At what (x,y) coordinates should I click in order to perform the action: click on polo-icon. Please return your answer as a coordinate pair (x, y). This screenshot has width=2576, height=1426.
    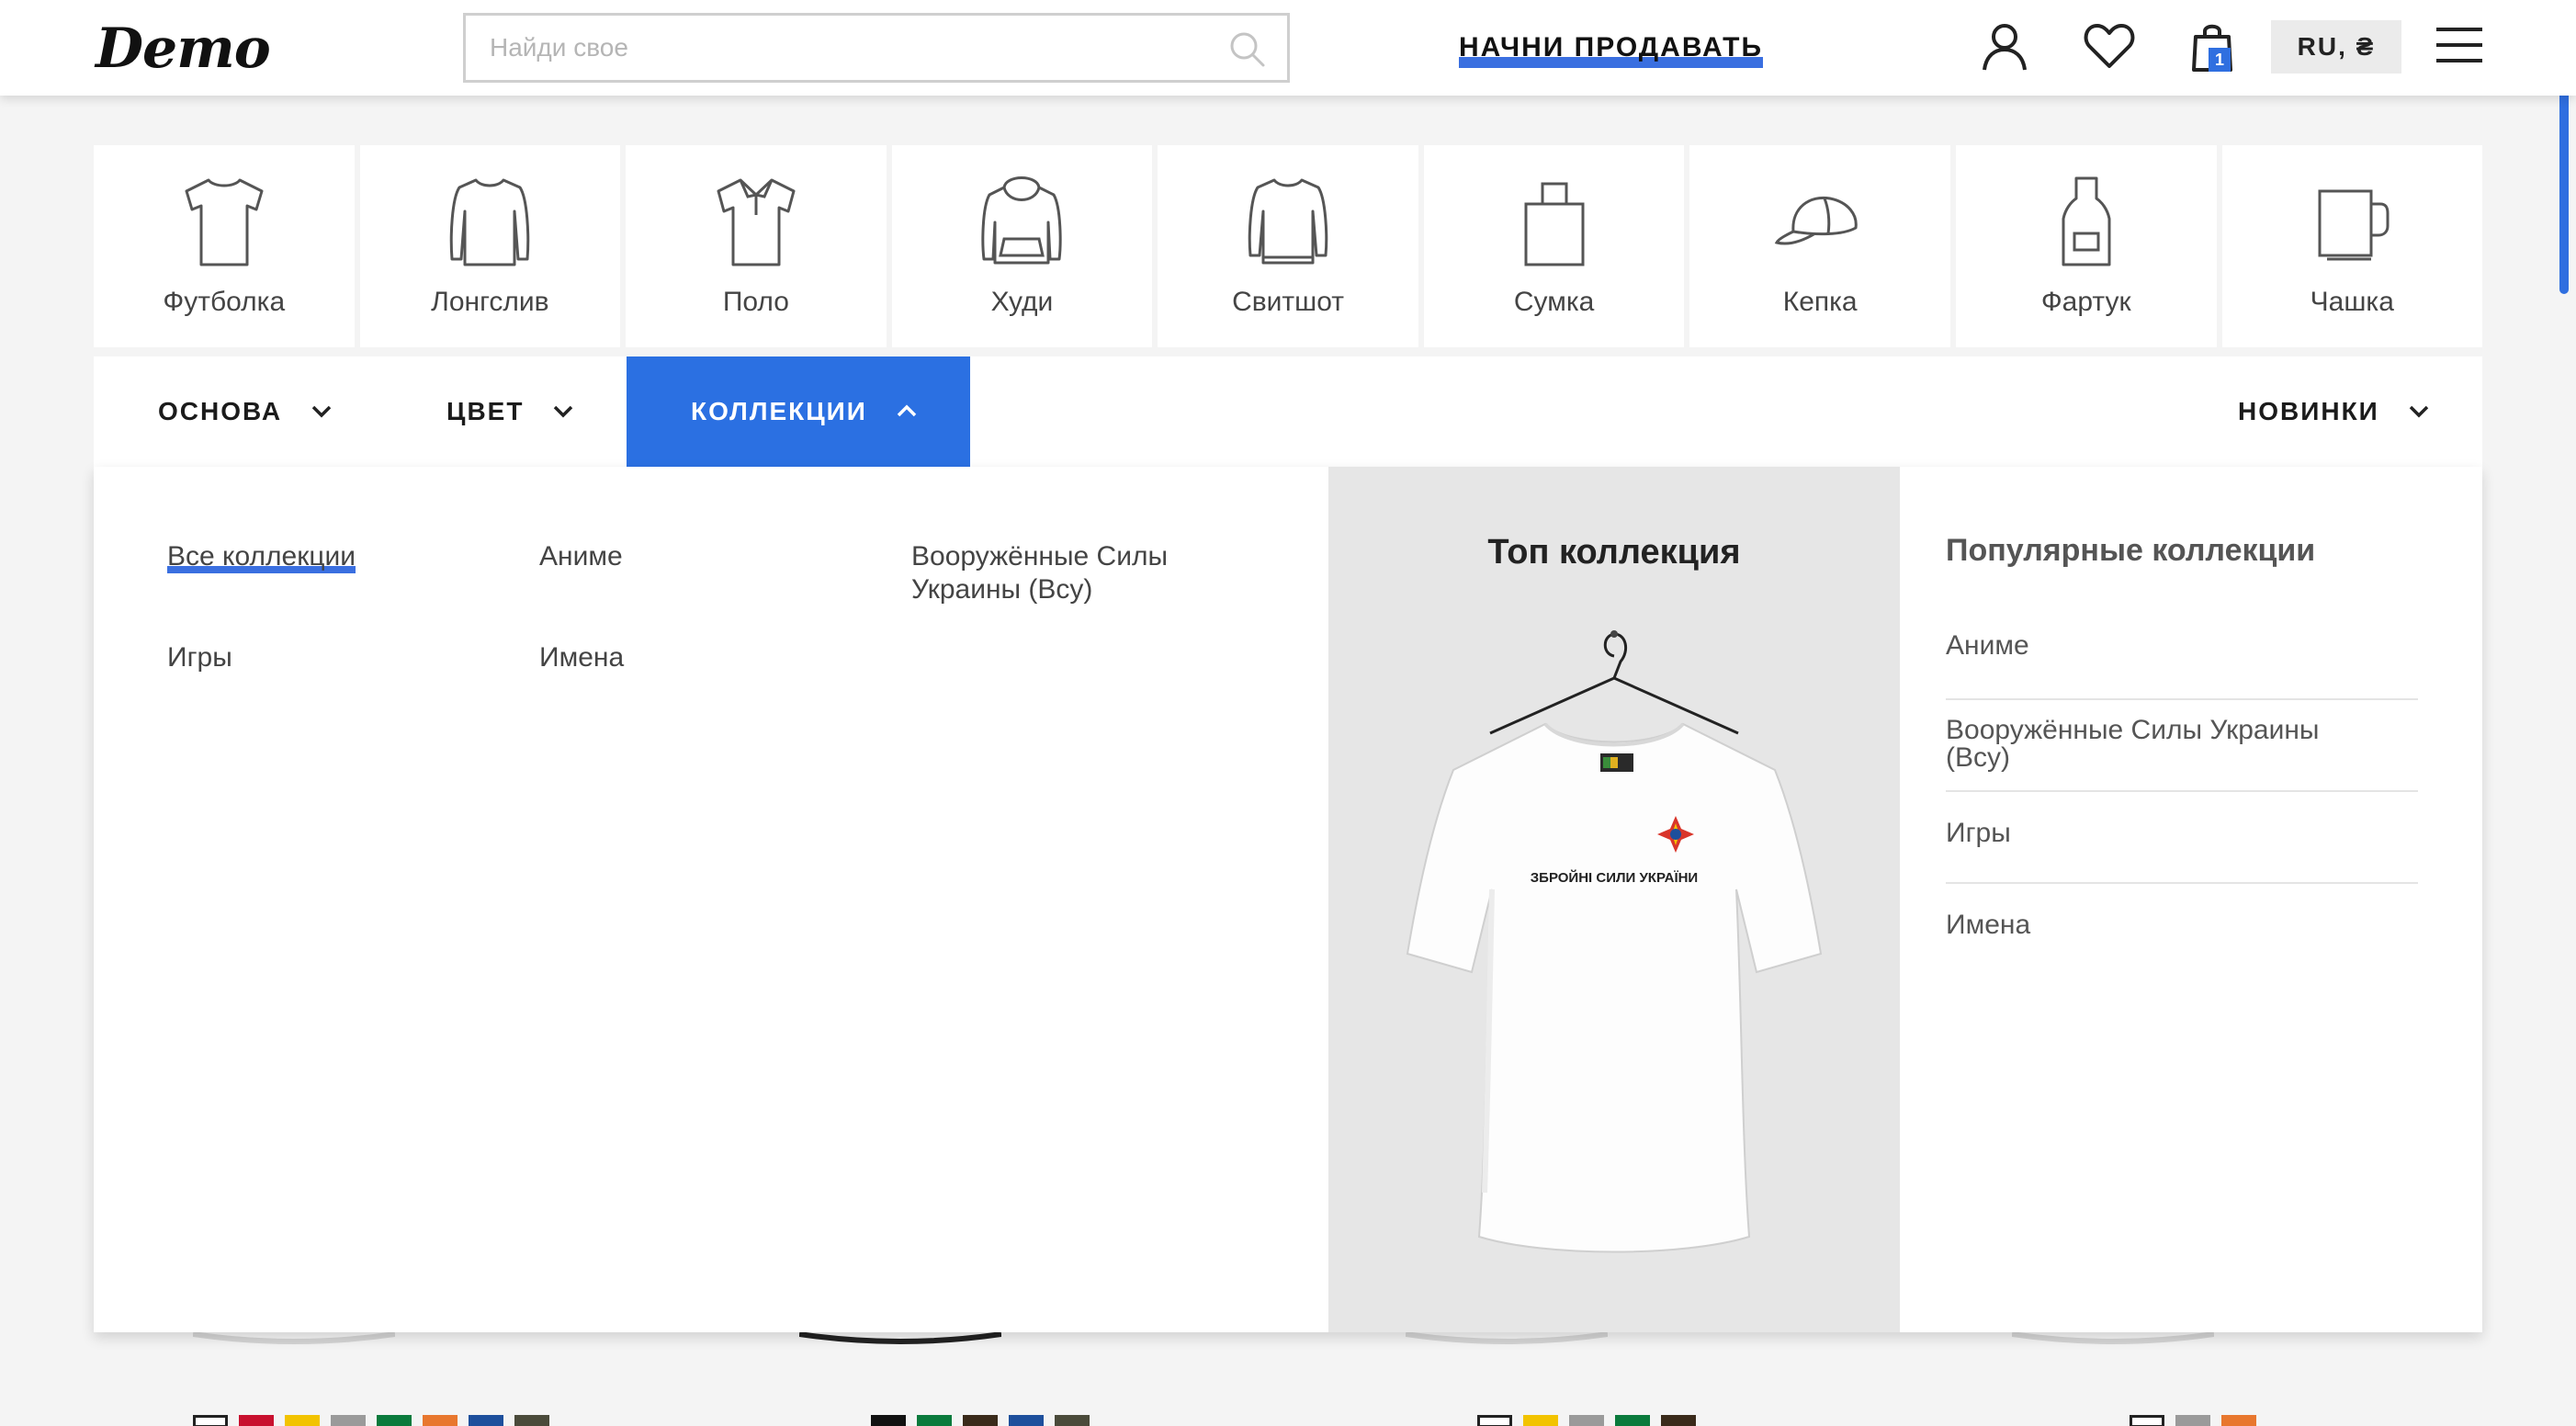
    Looking at the image, I should click on (756, 222).